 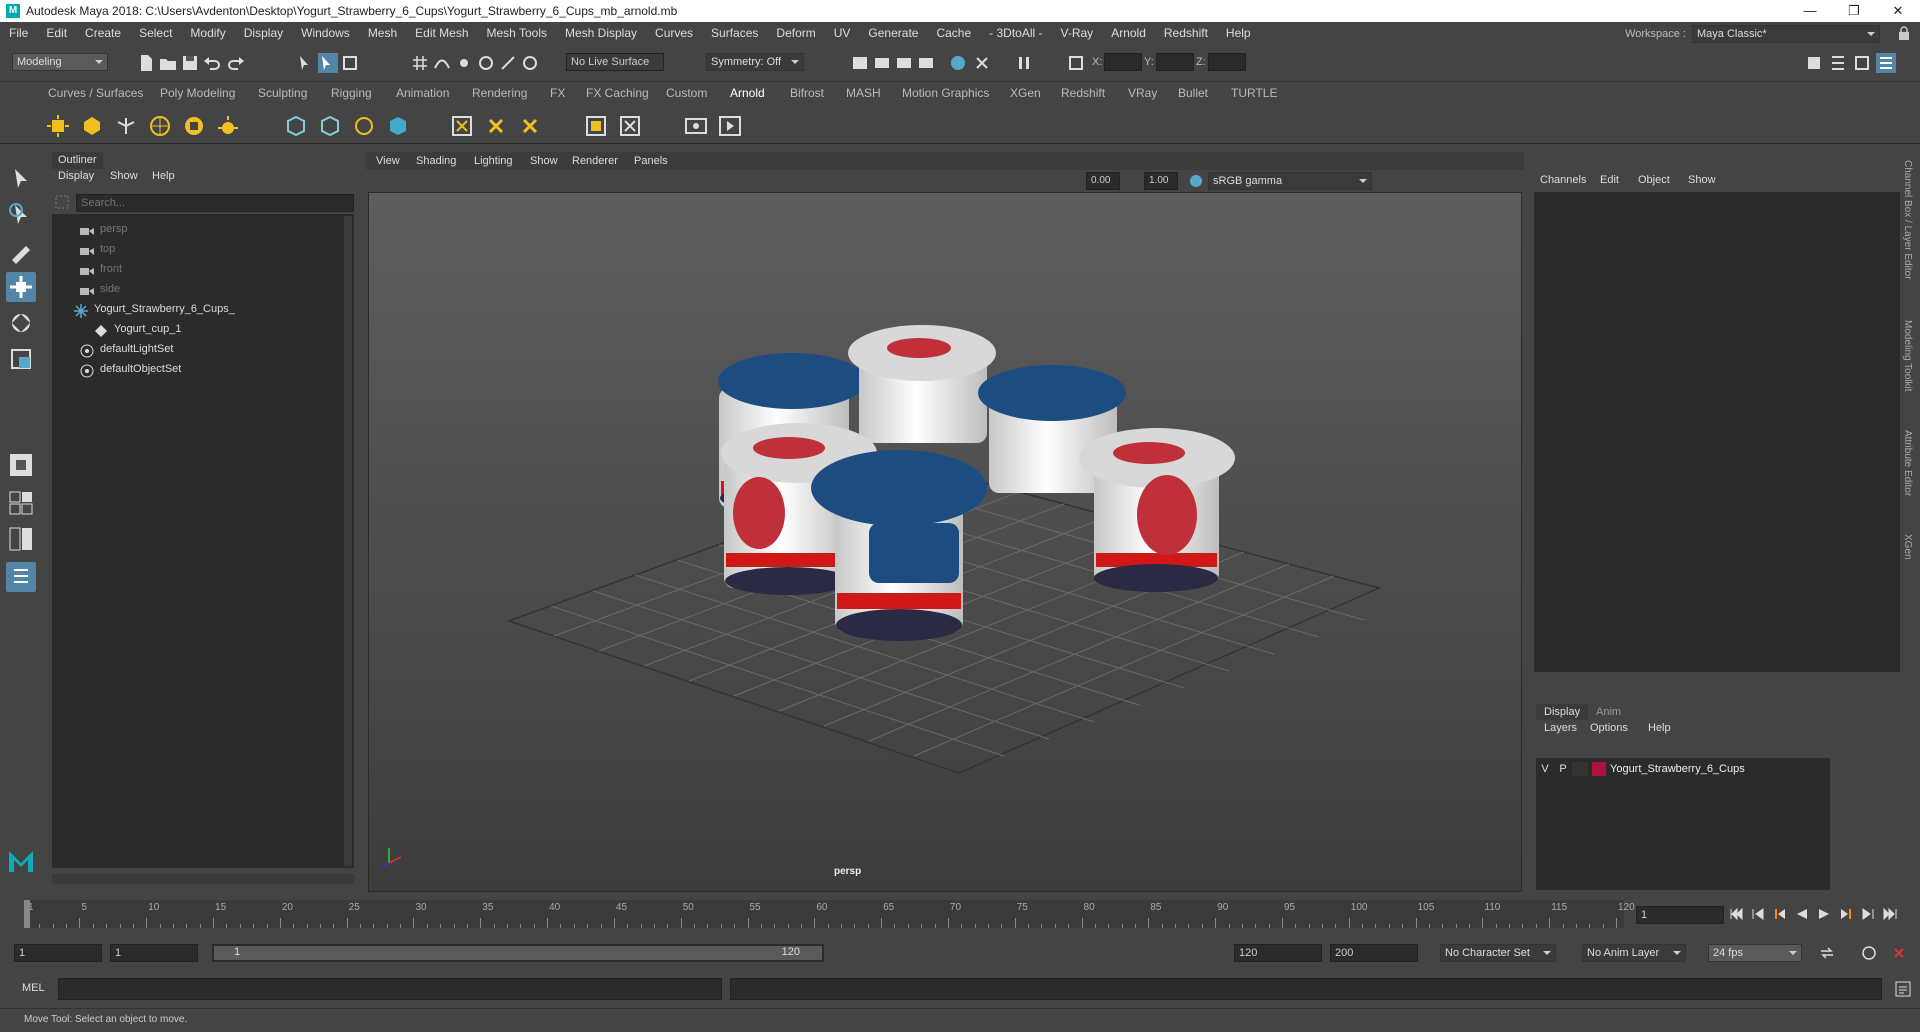 What do you see at coordinates (595, 161) in the screenshot?
I see `viewport-menu-renderer: Renderer` at bounding box center [595, 161].